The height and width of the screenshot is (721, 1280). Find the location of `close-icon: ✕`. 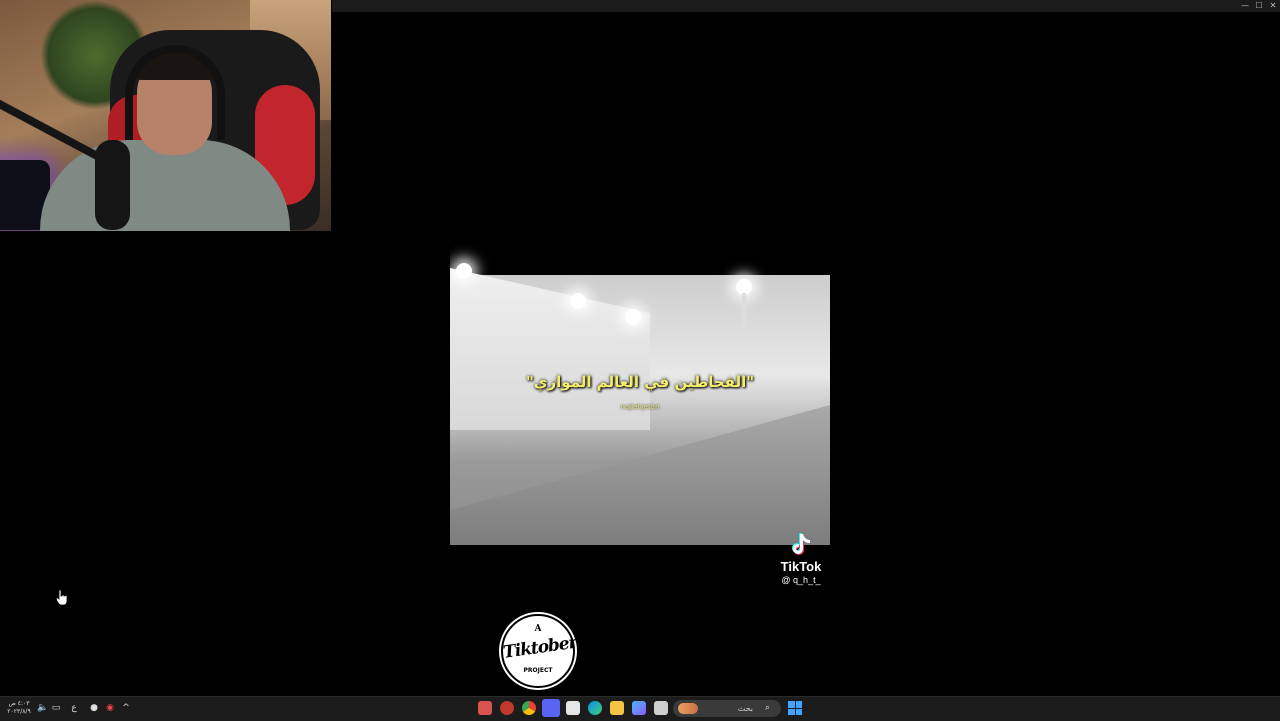

close-icon: ✕ is located at coordinates (1273, 6).